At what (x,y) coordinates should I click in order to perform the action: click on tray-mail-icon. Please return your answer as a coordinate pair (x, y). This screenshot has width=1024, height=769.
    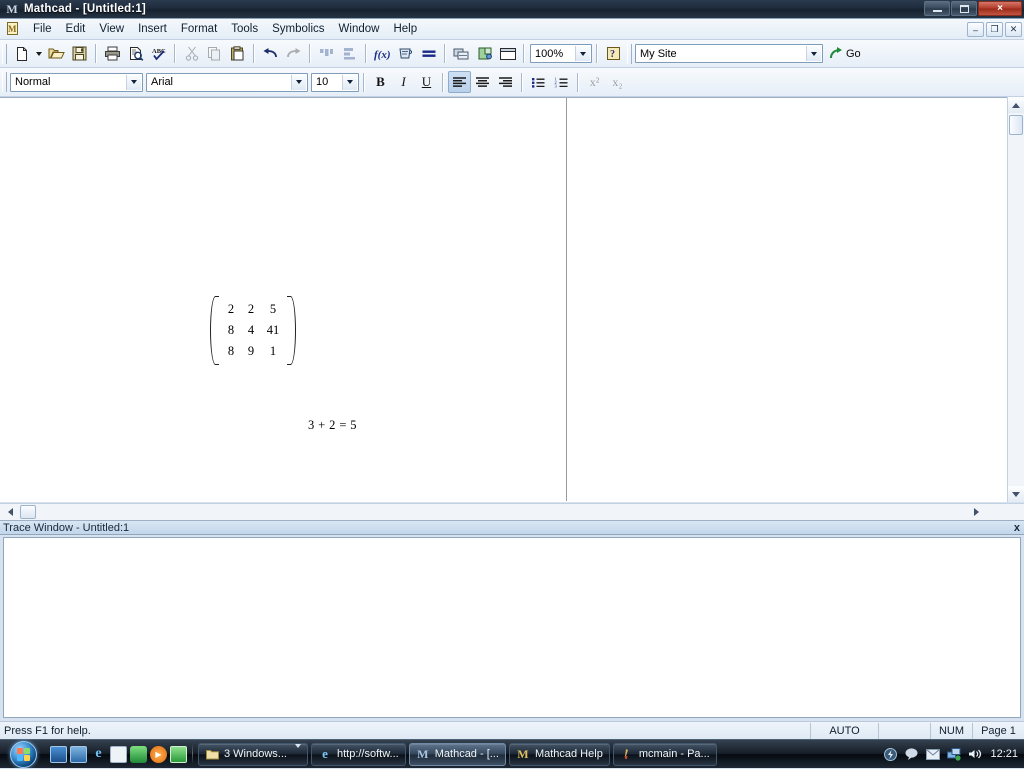
    Looking at the image, I should click on (932, 754).